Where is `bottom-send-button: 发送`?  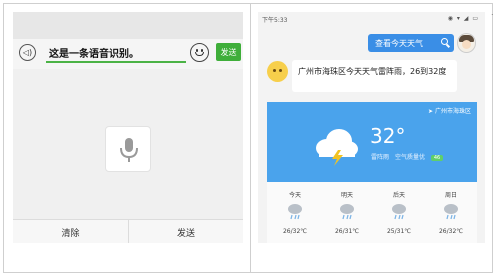
bottom-send-button: 发送 is located at coordinates (185, 231).